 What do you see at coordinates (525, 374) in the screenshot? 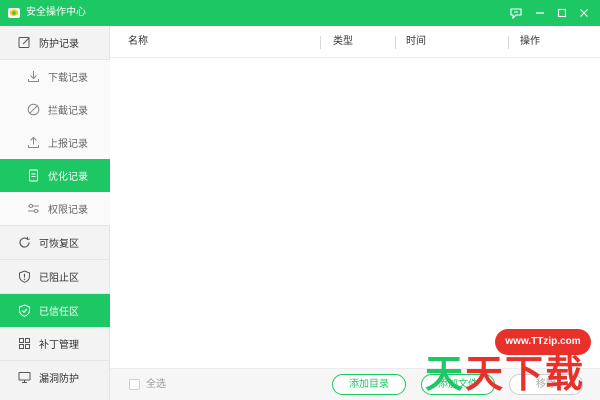
I see `watermark-char: 下` at bounding box center [525, 374].